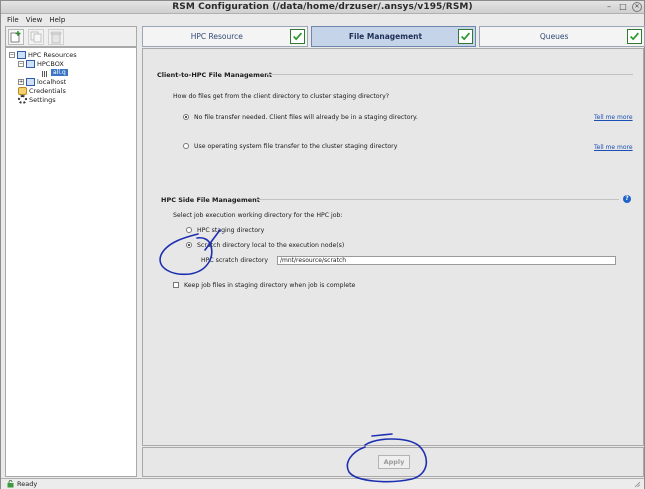 The image size is (645, 489). Describe the element at coordinates (189, 245) in the screenshot. I see `scratch-directory-radio` at that location.